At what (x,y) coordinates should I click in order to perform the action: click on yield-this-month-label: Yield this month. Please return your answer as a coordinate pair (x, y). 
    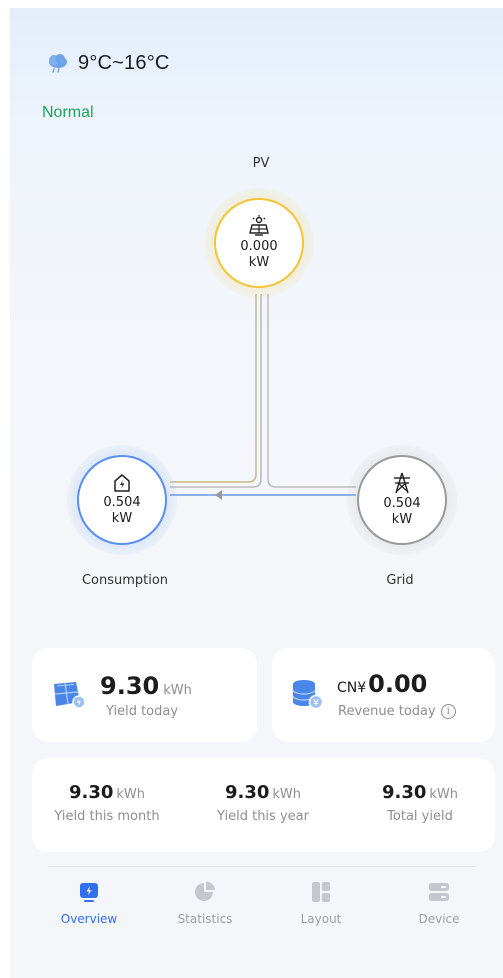
    Looking at the image, I should click on (107, 816).